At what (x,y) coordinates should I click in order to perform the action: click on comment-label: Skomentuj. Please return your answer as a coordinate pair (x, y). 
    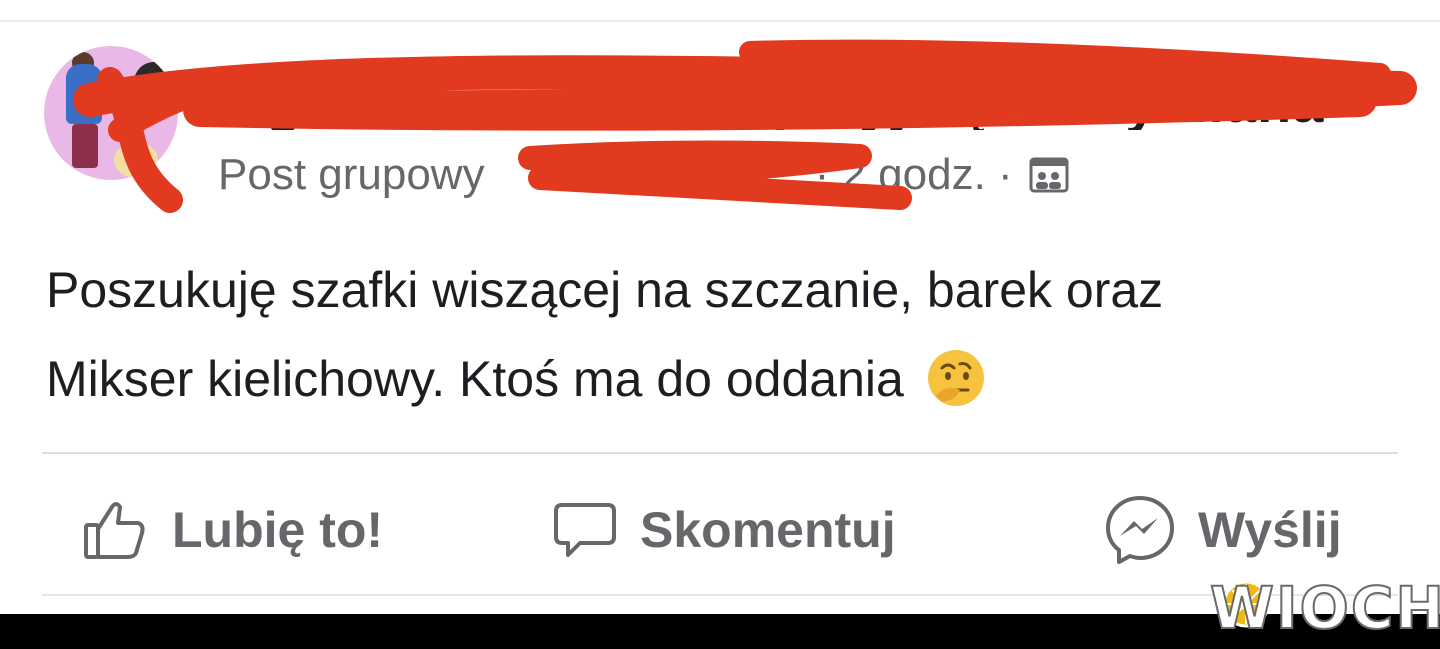
    Looking at the image, I should click on (768, 530).